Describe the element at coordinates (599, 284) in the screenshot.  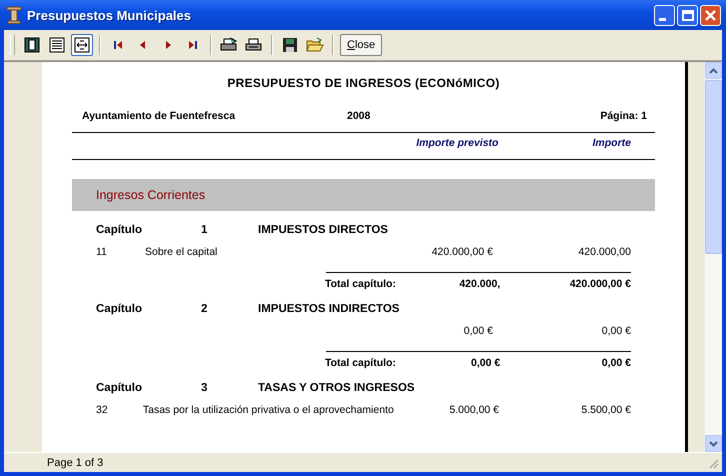
I see `total-actual: 420.000,00 €` at that location.